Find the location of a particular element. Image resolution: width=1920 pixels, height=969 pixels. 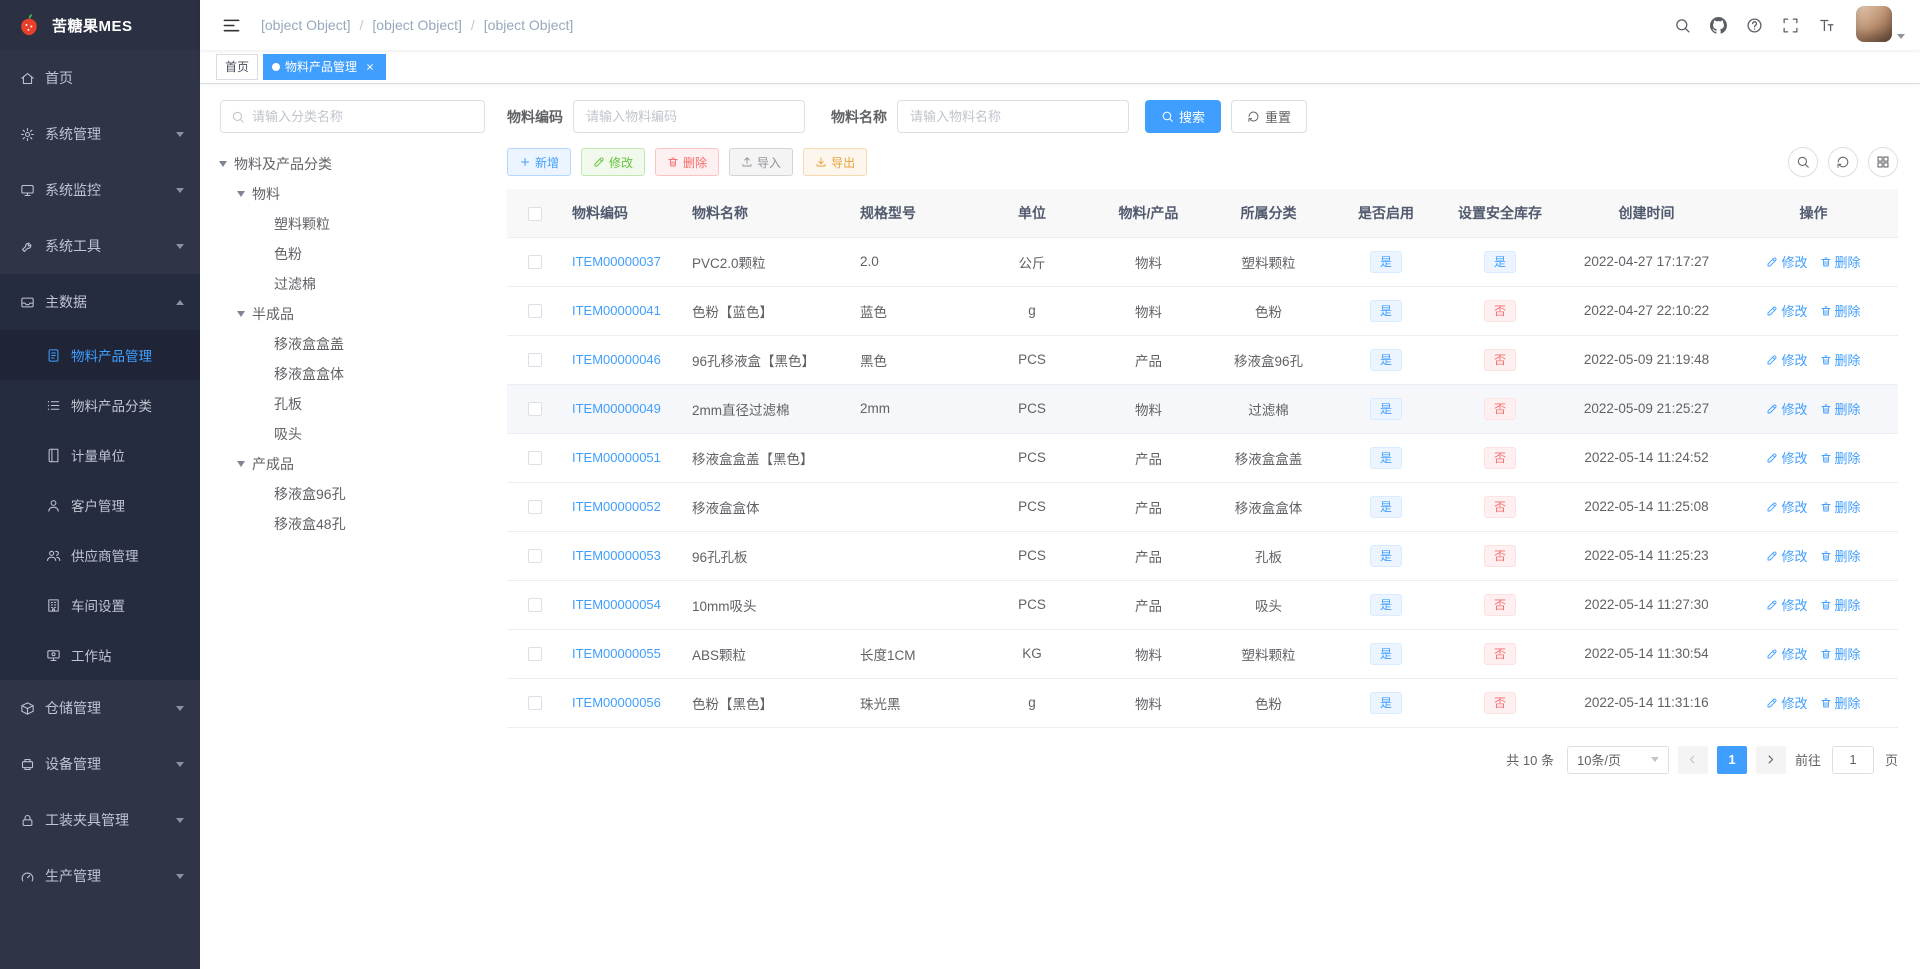

hamburger-icon is located at coordinates (231, 25).